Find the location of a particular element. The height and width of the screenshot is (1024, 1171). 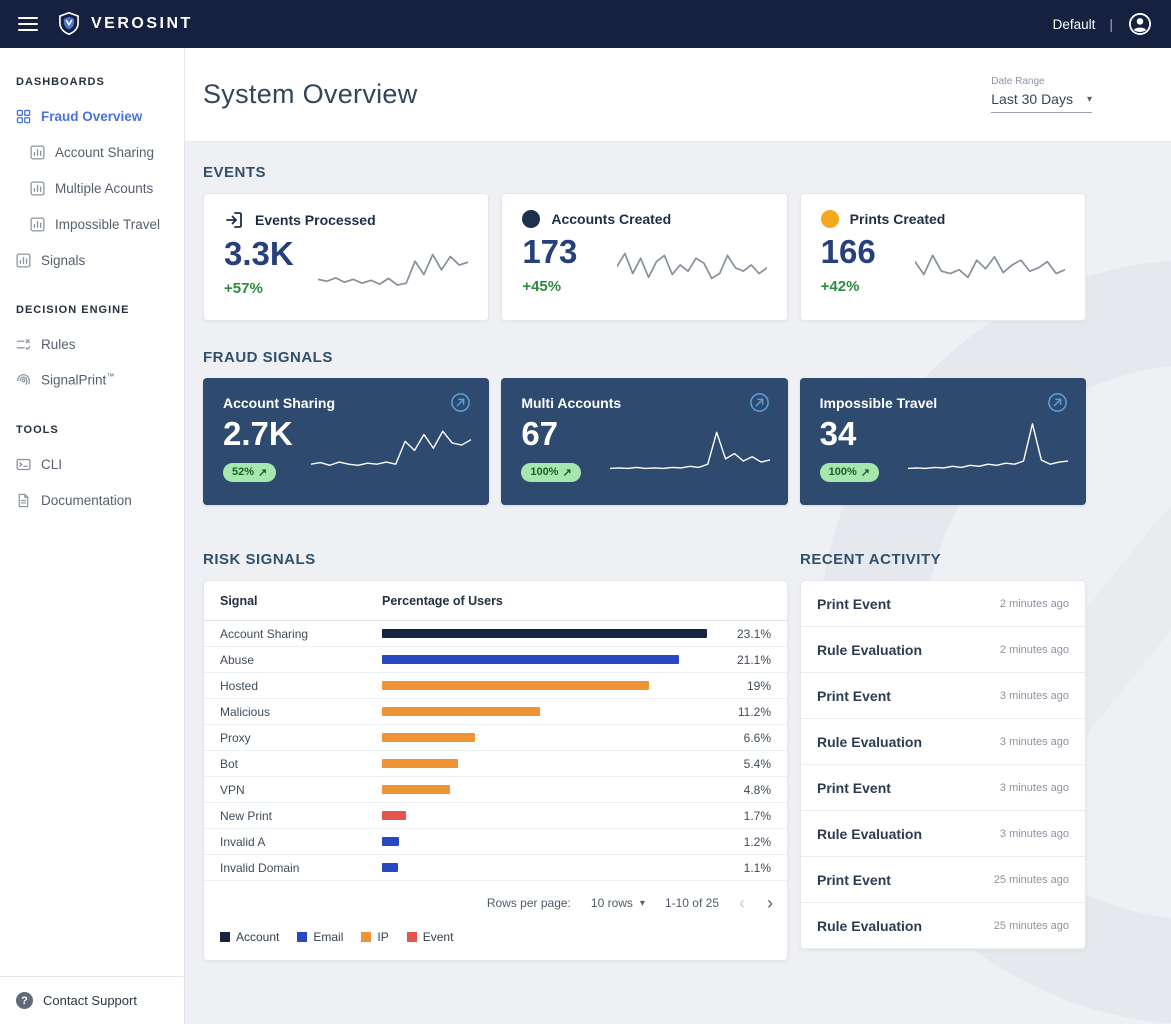

recent-activity-heading: RECENT ACTIVITY is located at coordinates (871, 559).